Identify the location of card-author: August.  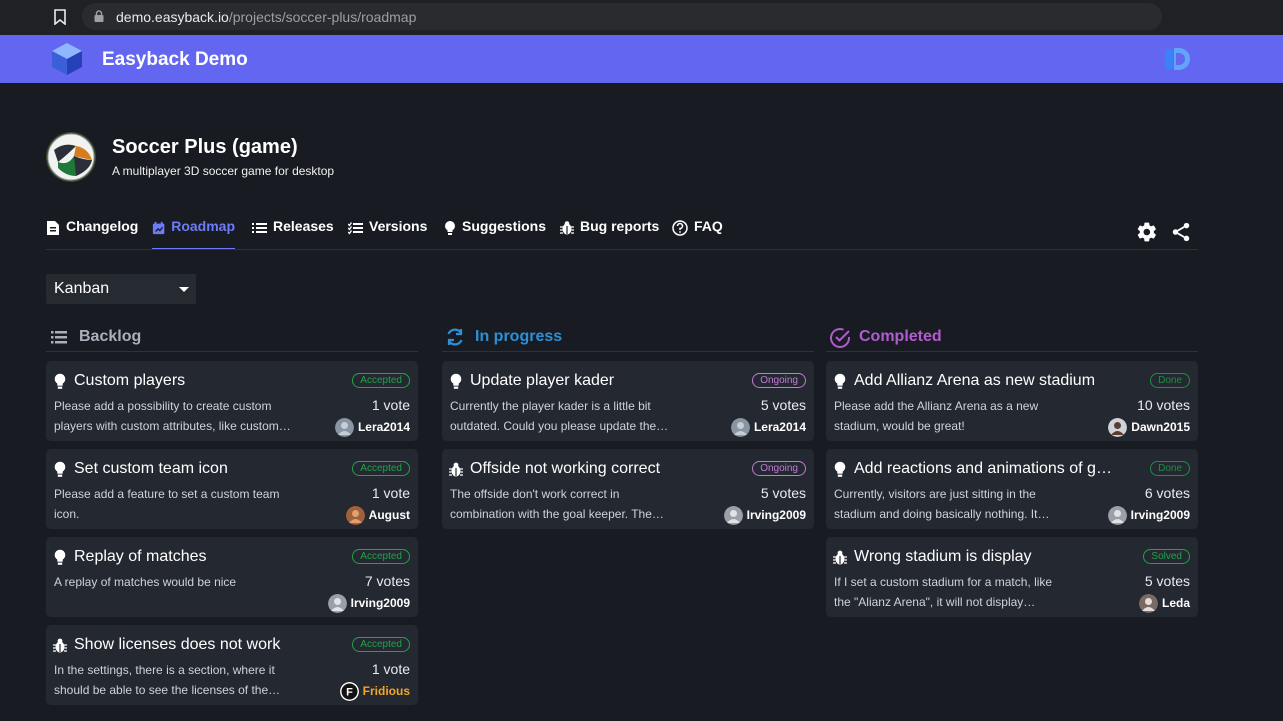
(377, 515).